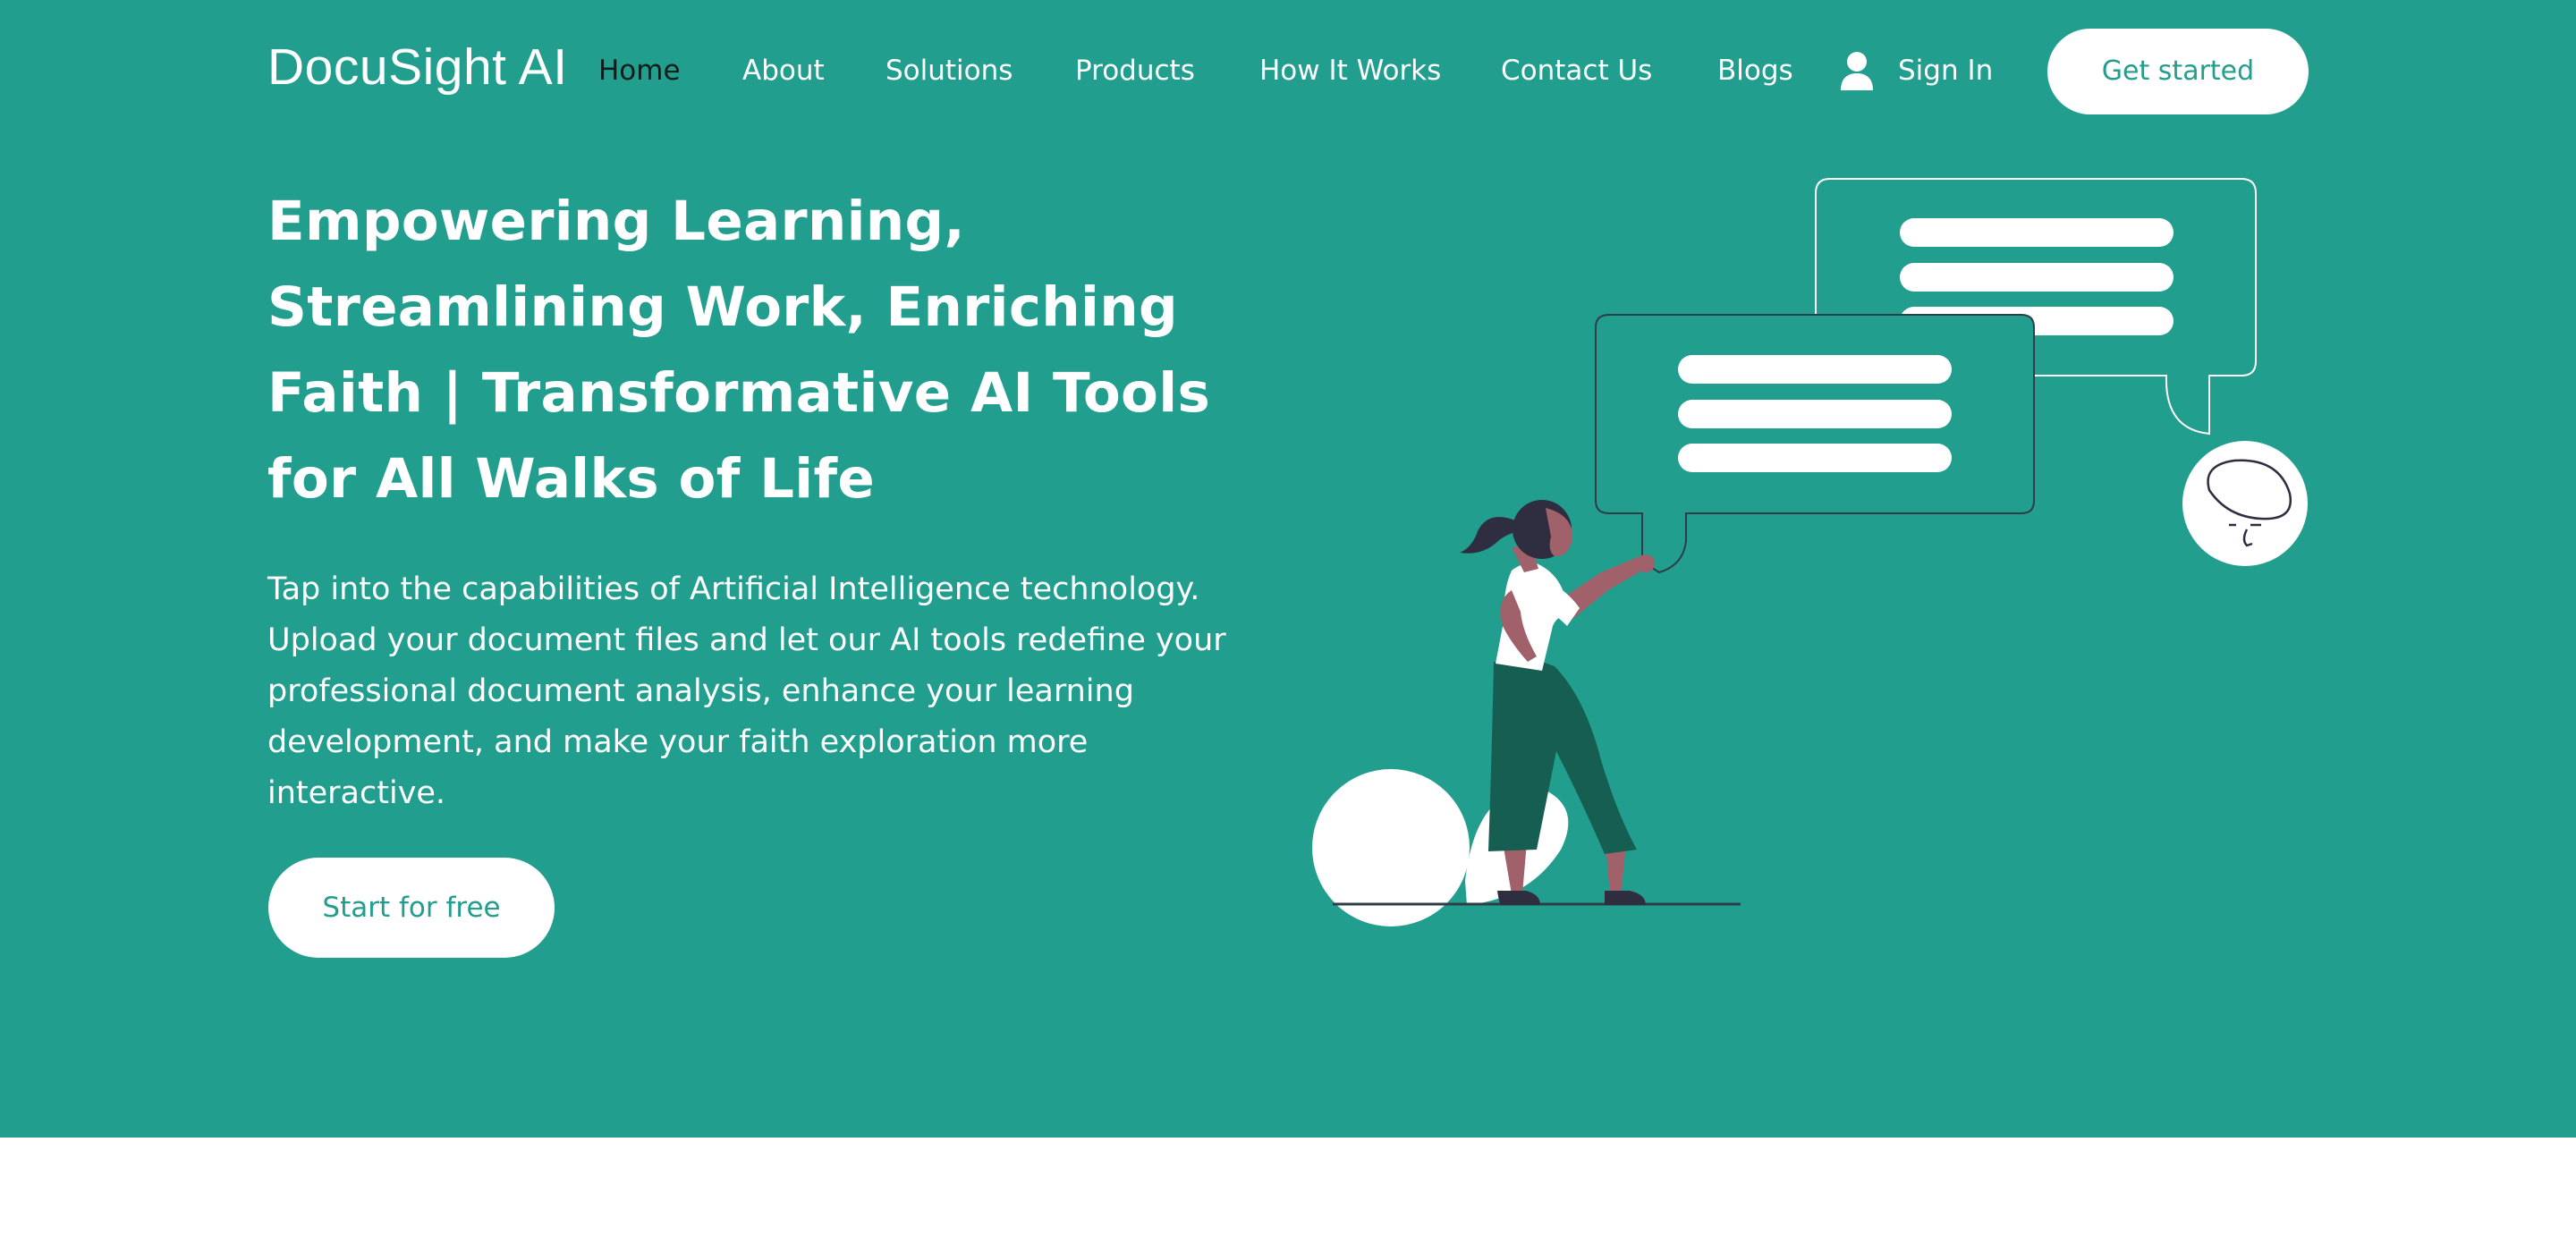  I want to click on front-chat-bubble, so click(1815, 444).